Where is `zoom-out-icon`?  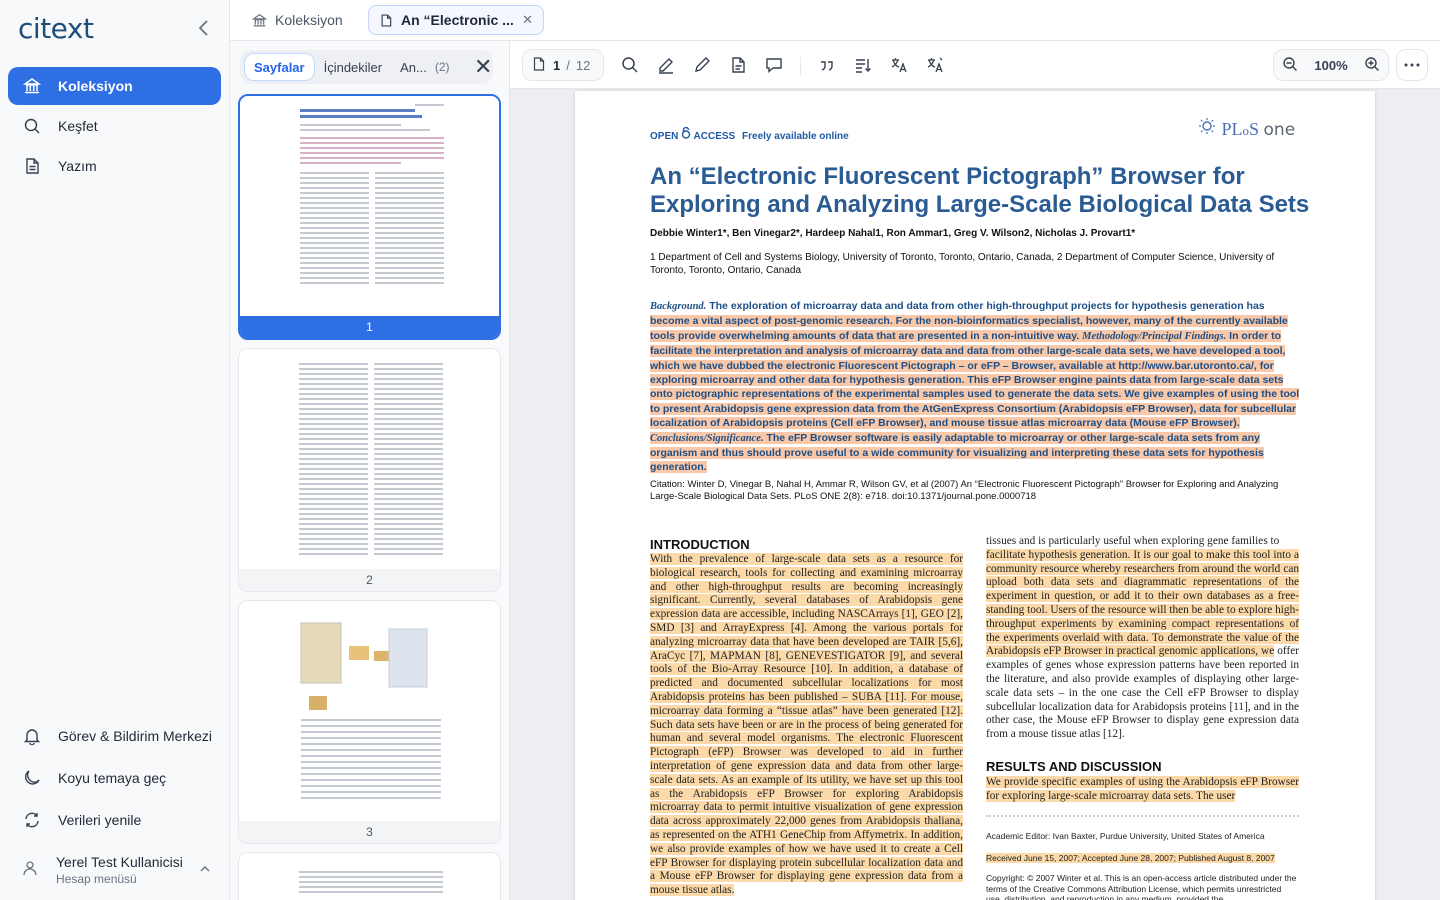
zoom-out-icon is located at coordinates (1290, 65).